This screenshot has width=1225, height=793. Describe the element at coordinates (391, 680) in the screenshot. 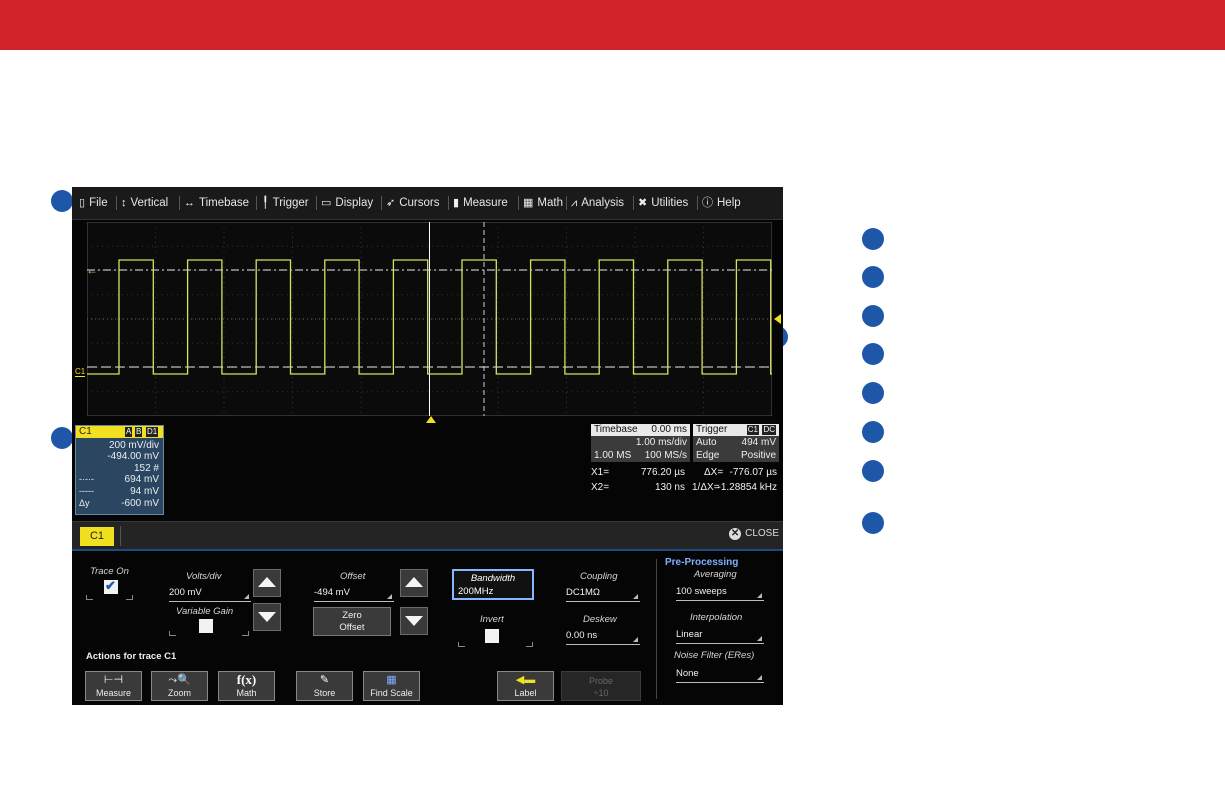

I see `find-scale-icon: ▦` at that location.